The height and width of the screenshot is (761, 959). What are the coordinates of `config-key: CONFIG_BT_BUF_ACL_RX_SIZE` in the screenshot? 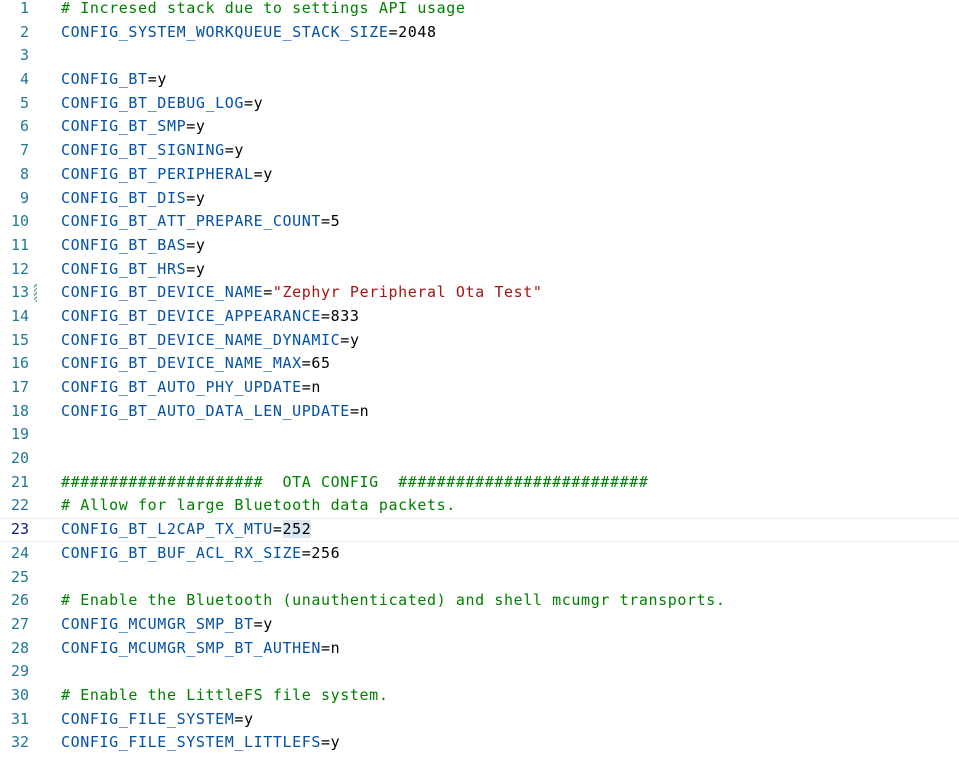 It's located at (181, 552).